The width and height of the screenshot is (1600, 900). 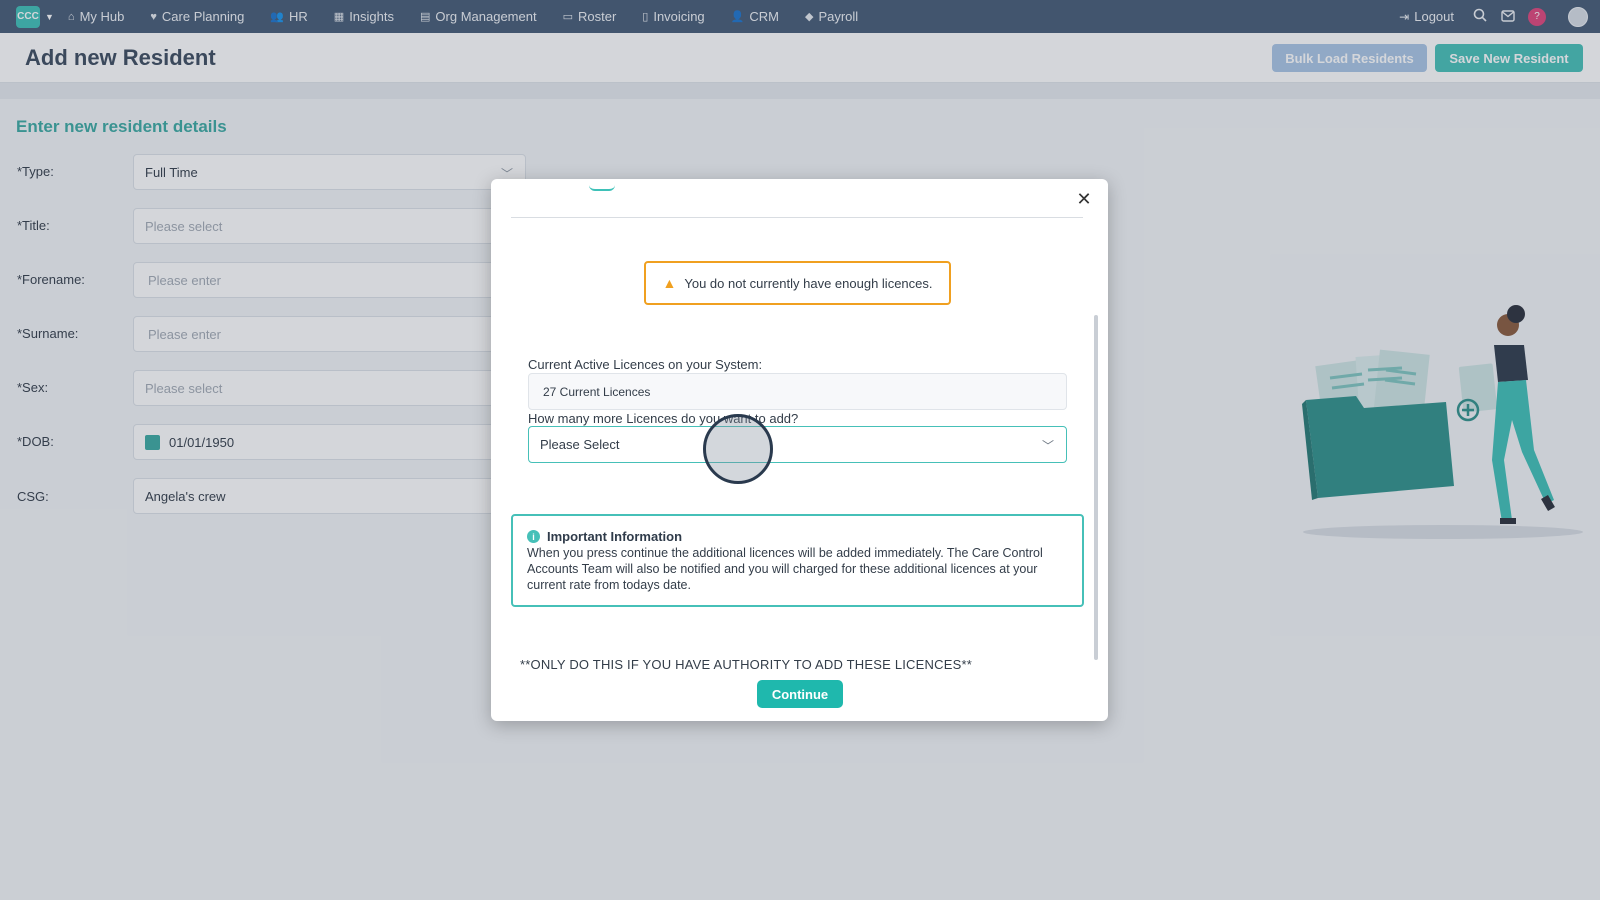 What do you see at coordinates (597, 391) in the screenshot?
I see `current-licences-value: 27 Current Licences` at bounding box center [597, 391].